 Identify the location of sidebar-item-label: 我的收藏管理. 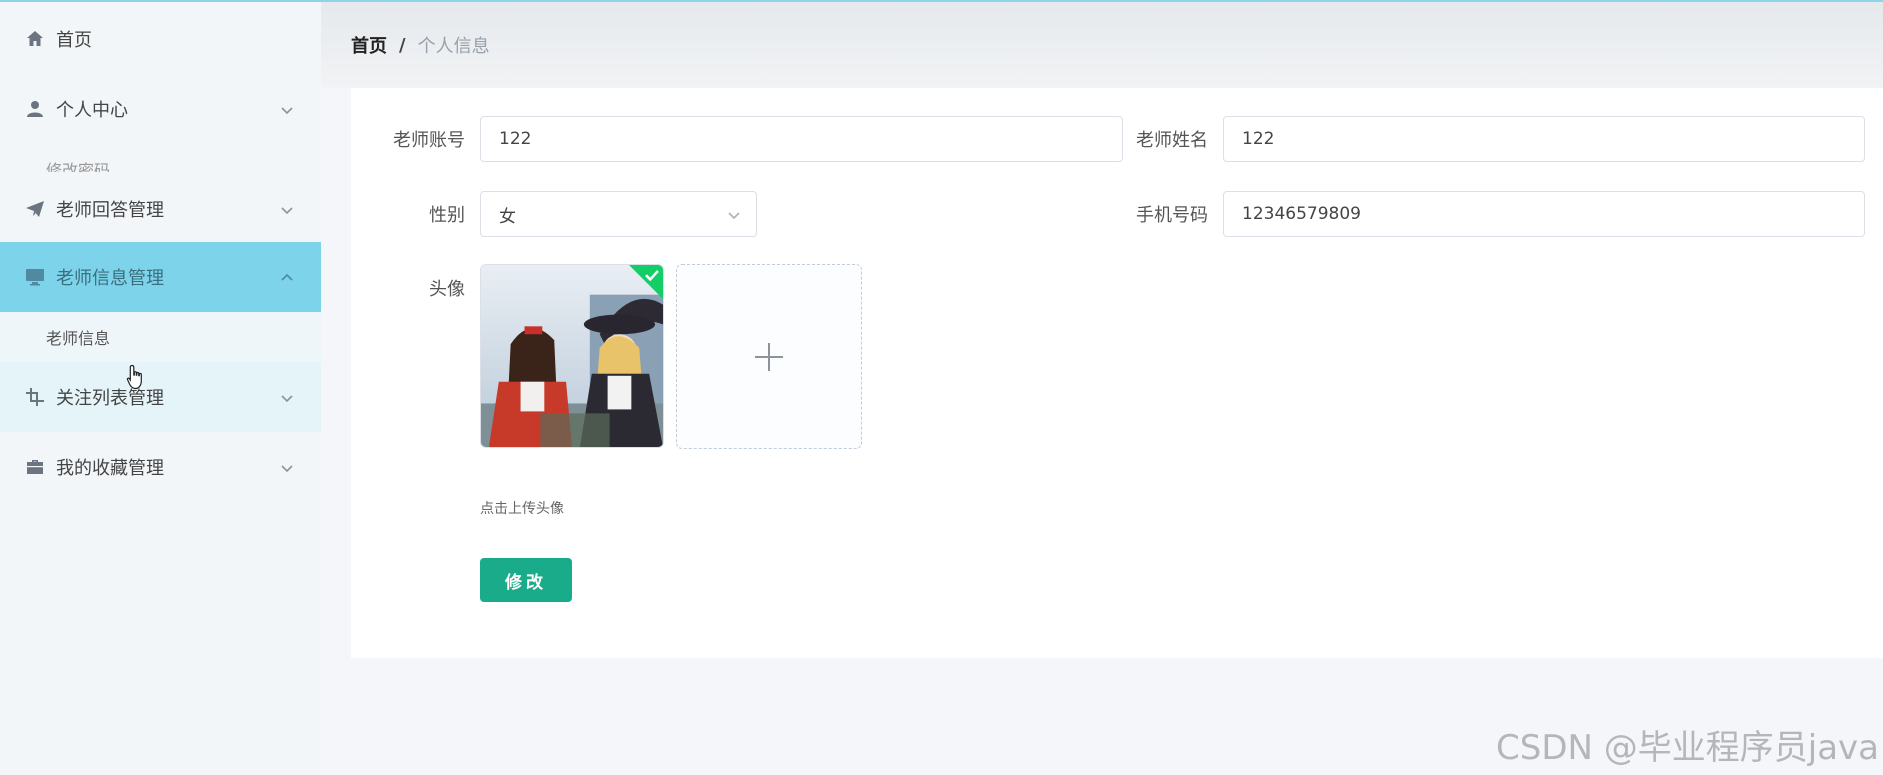
(110, 468).